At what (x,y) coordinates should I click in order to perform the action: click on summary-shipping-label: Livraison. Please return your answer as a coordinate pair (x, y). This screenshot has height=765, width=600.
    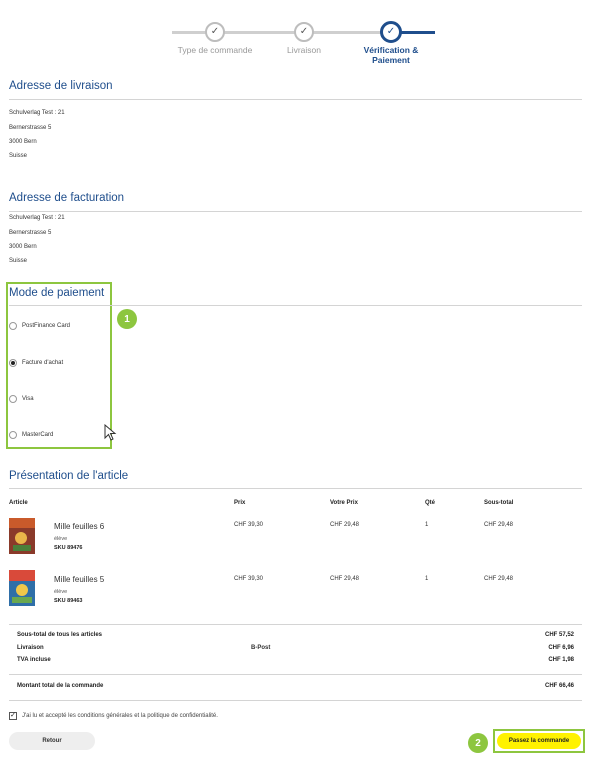
    Looking at the image, I should click on (30, 648).